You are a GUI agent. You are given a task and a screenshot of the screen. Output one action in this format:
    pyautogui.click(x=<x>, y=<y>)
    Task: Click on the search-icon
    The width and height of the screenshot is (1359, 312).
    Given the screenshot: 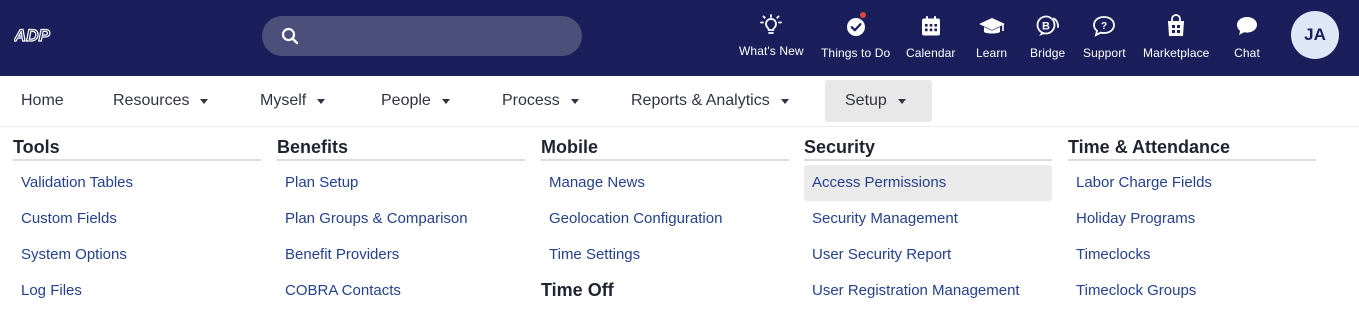 What is the action you would take?
    pyautogui.click(x=290, y=36)
    